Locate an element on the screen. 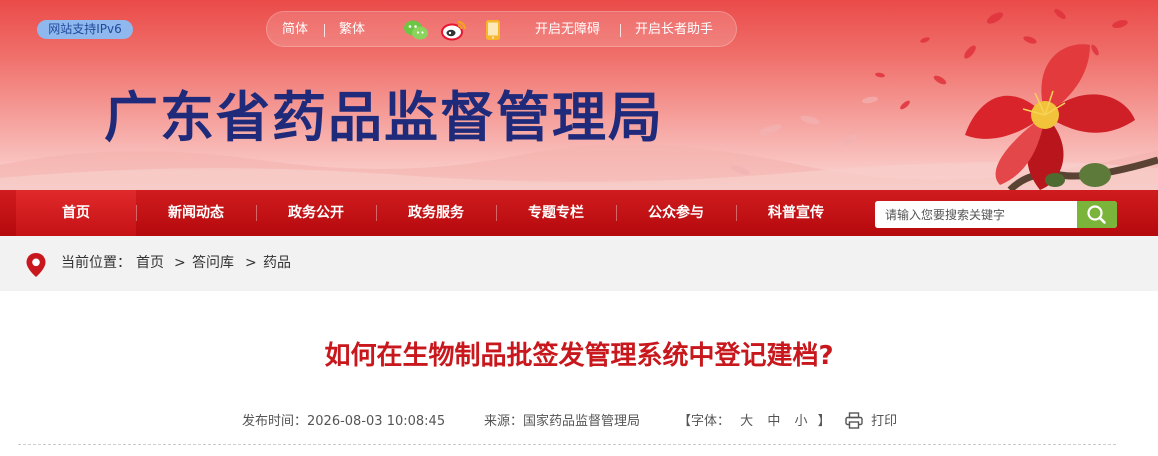 The height and width of the screenshot is (456, 1158). source-name: 国家药品监督管理局 is located at coordinates (582, 421).